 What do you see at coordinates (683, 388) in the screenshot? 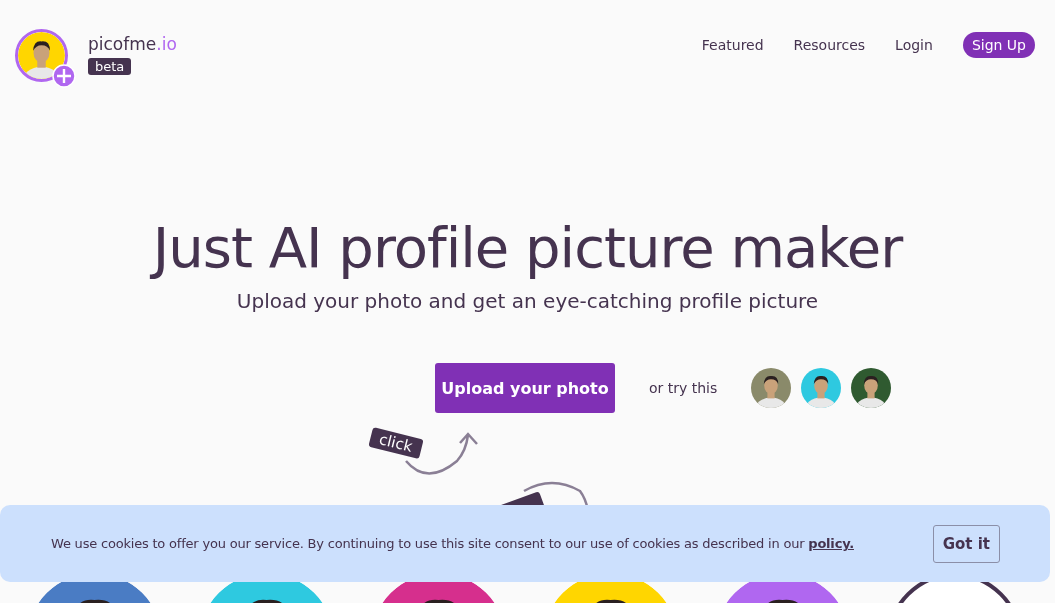
I see `try-label: or try this` at bounding box center [683, 388].